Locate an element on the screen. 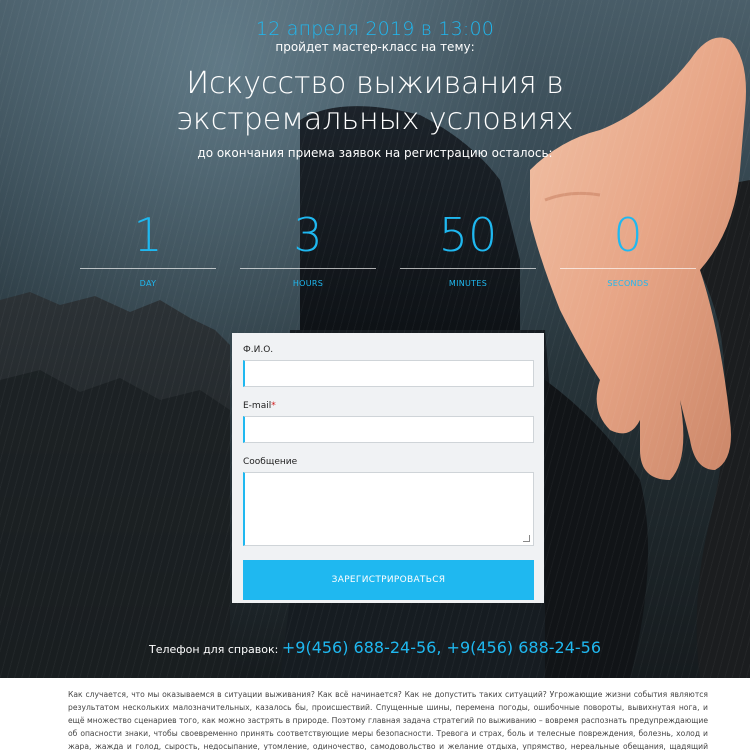 This screenshot has height=750, width=750. register-button: ЗАРЕГИСТРИРОВАТЬСЯ is located at coordinates (388, 580).